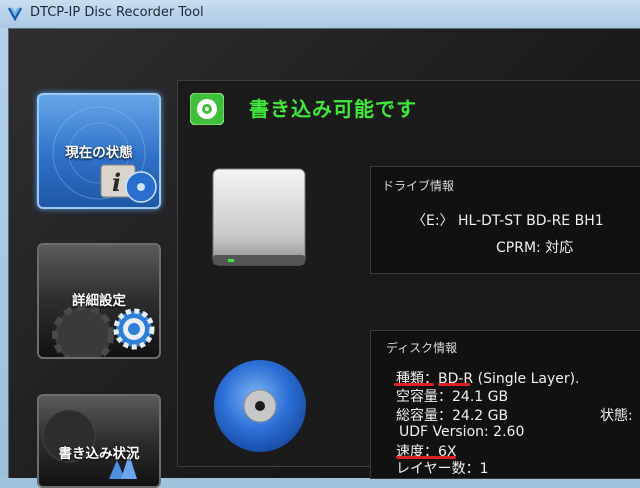 This screenshot has height=488, width=640. What do you see at coordinates (260, 406) in the screenshot?
I see `blu-ray-disc-icon` at bounding box center [260, 406].